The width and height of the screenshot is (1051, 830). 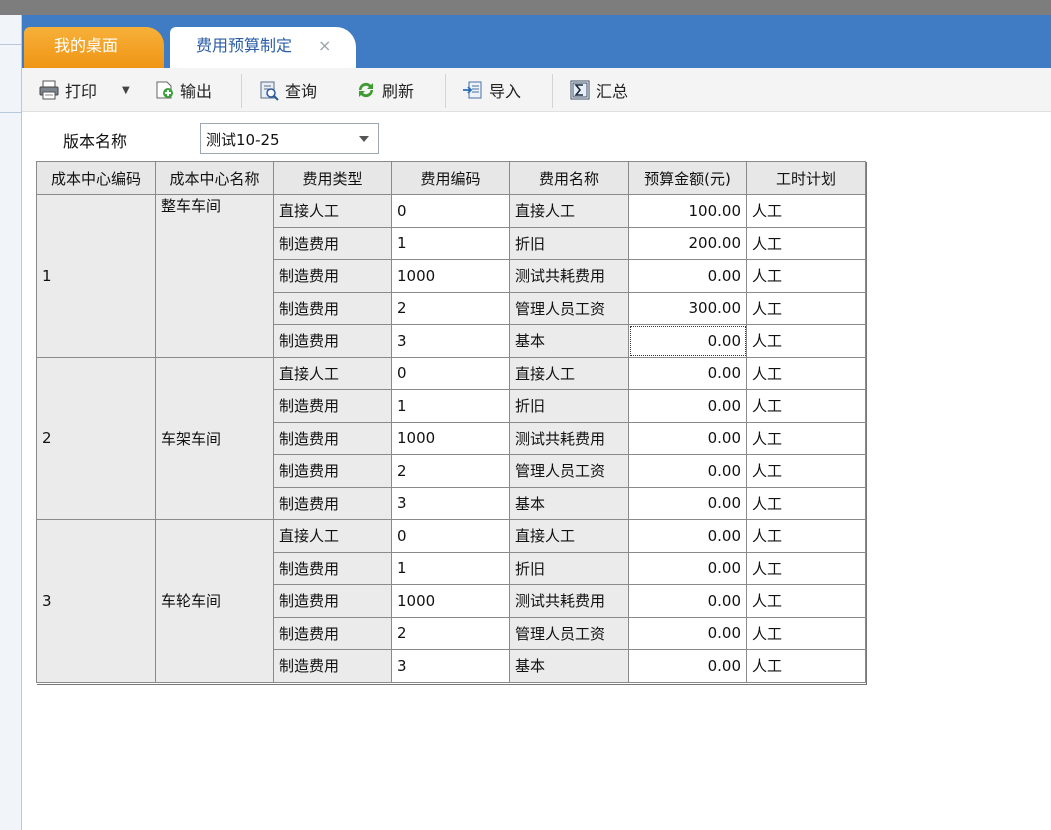 What do you see at coordinates (569, 178) in the screenshot?
I see `column-header-expense-name: 费用名称` at bounding box center [569, 178].